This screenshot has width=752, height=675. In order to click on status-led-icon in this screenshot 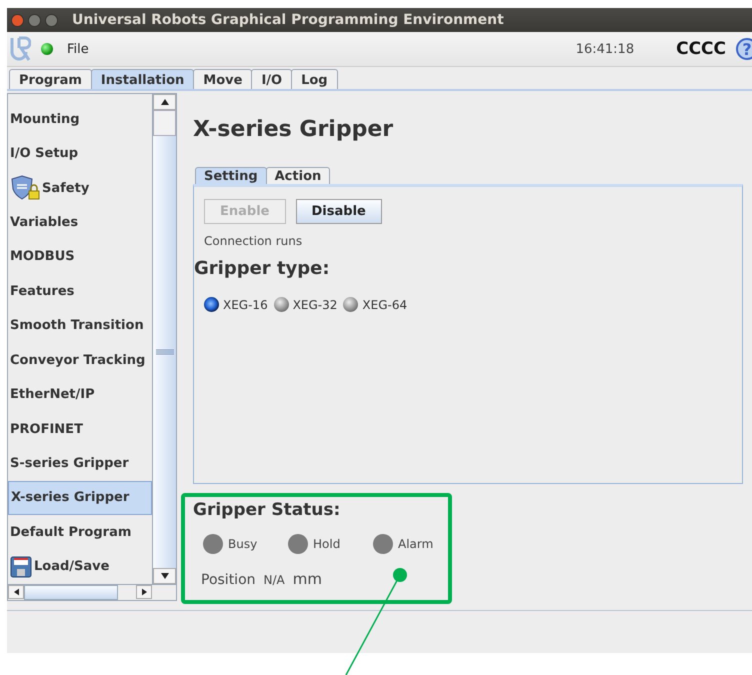, I will do `click(47, 49)`.